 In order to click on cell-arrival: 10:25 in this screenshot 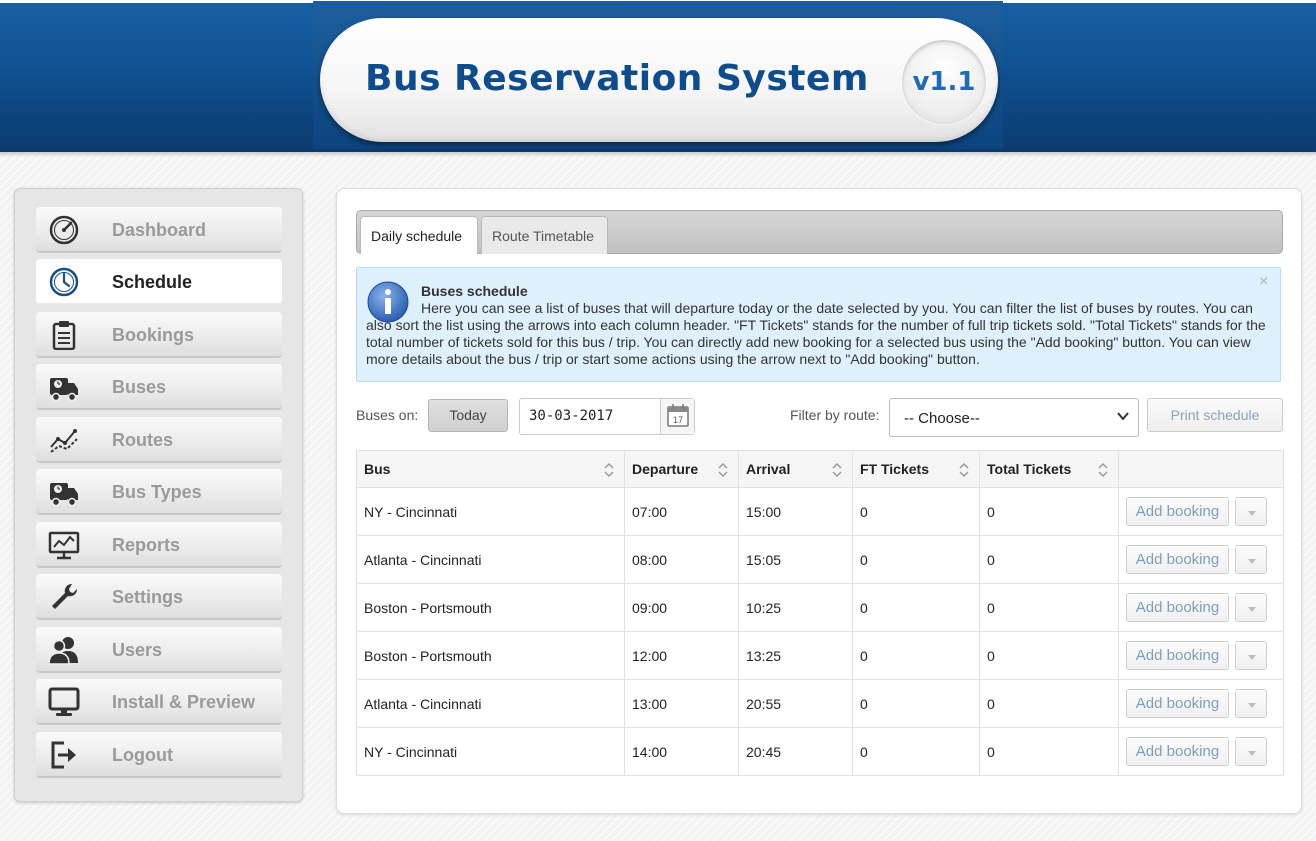, I will do `click(795, 607)`.